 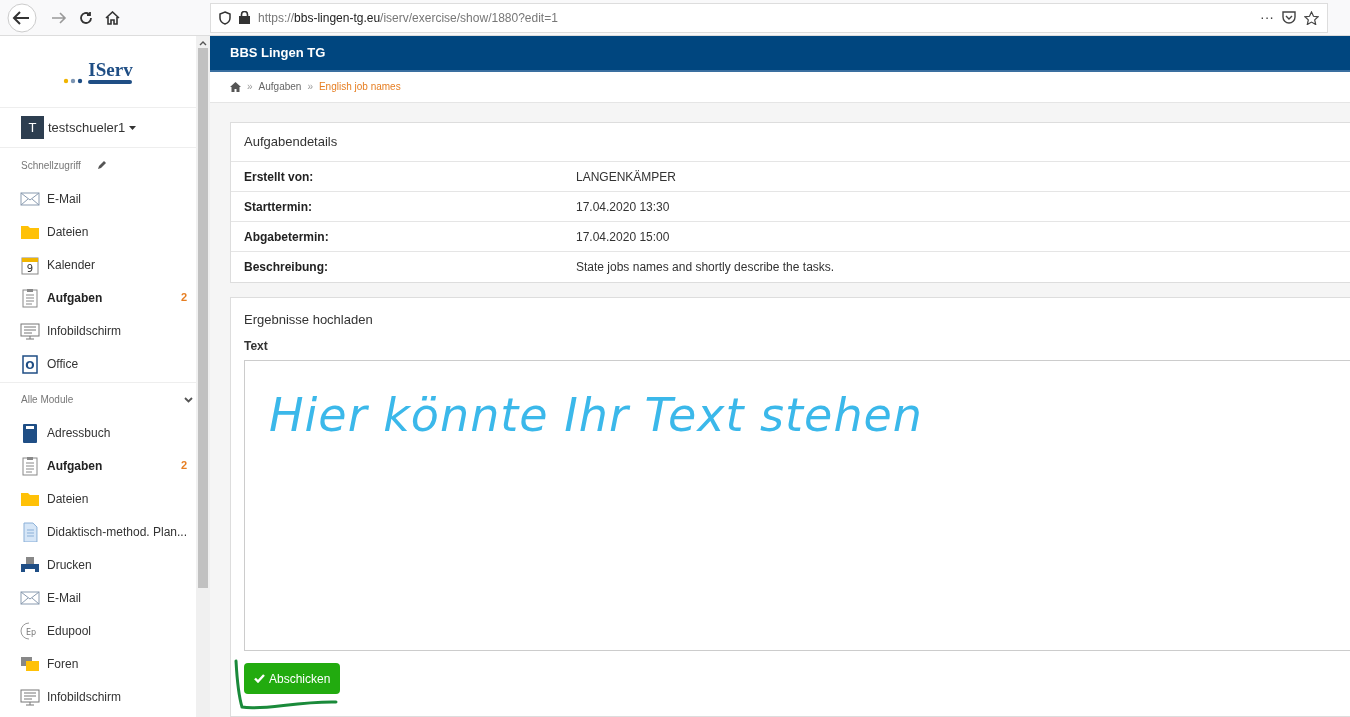 What do you see at coordinates (309, 319) in the screenshot?
I see `panel-title: Ergebnisse hochladen` at bounding box center [309, 319].